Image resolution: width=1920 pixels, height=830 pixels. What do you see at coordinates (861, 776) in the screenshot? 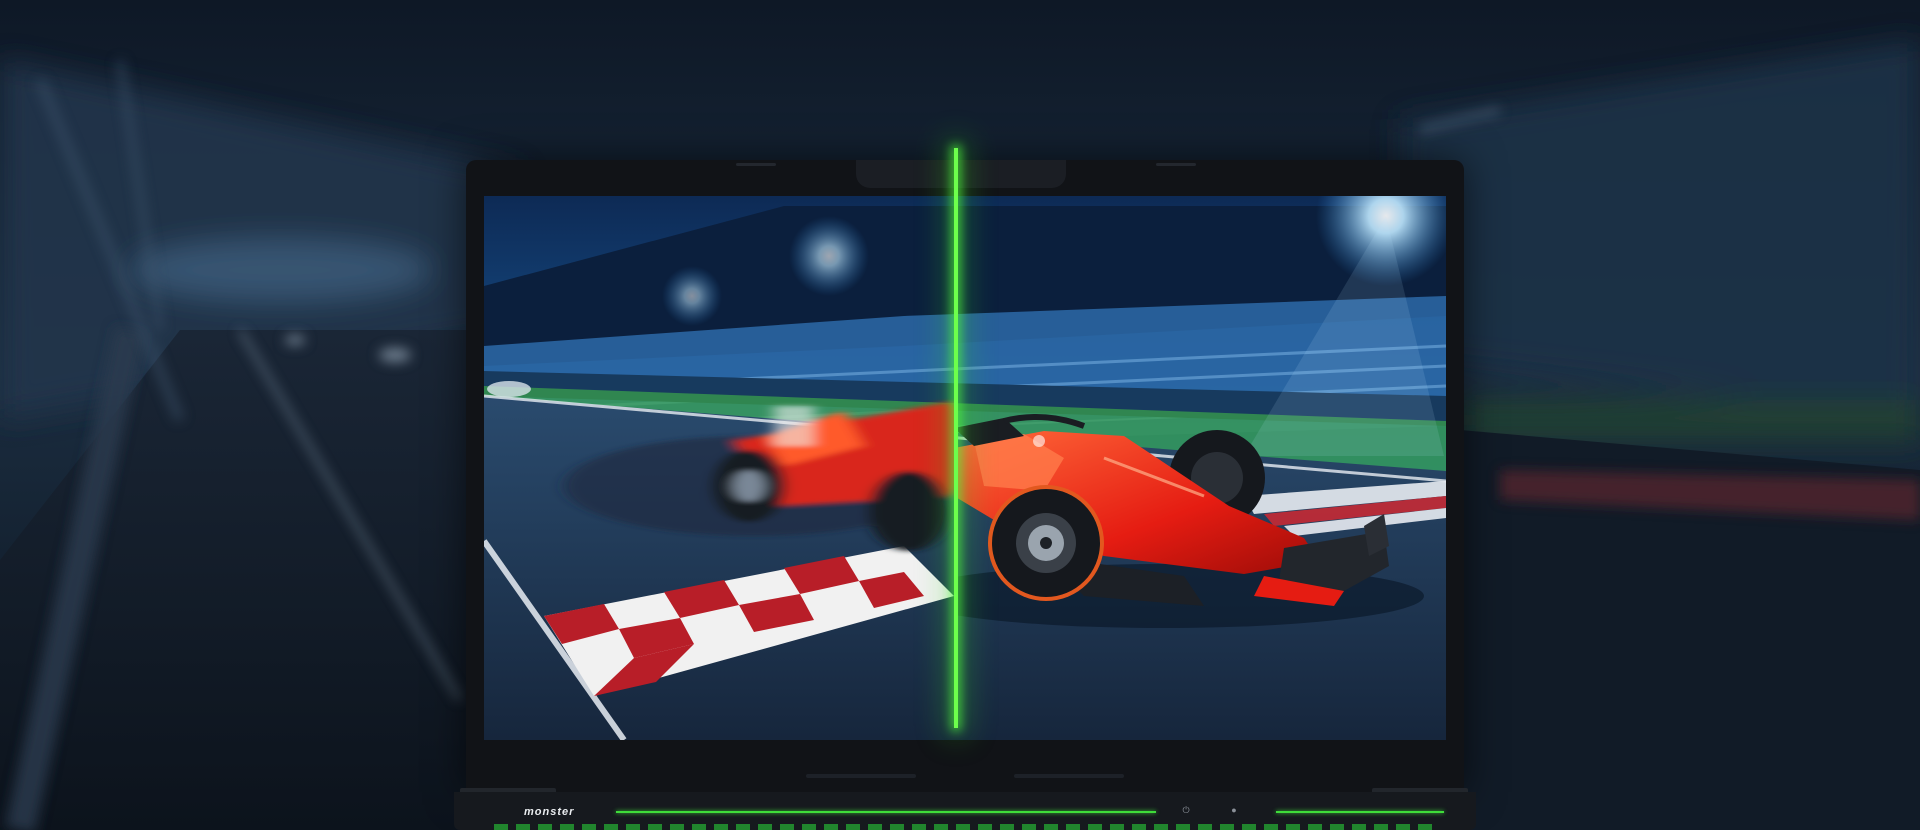
I see `chin-vent-left` at bounding box center [861, 776].